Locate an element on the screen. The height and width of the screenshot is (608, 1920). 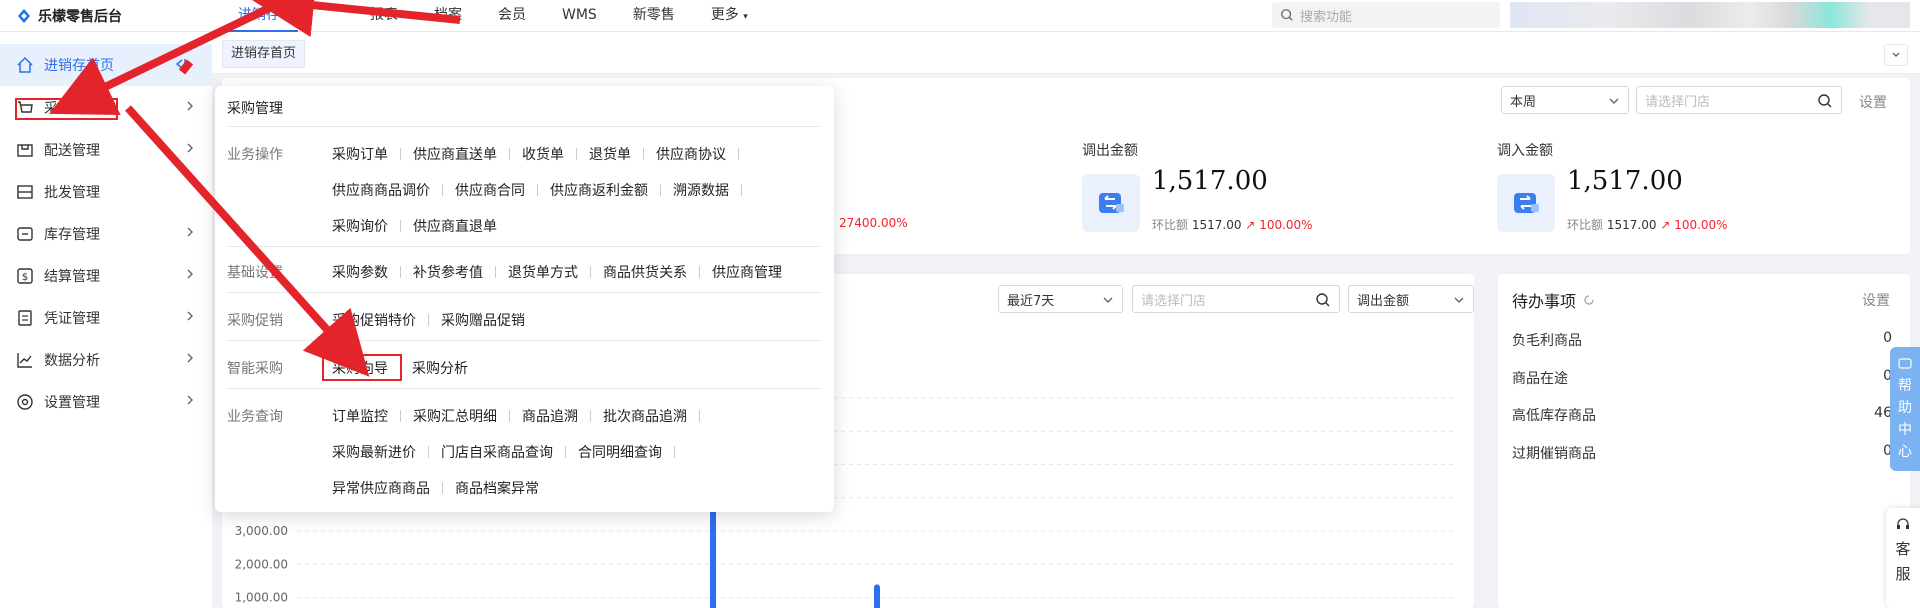
collapse-icon is located at coordinates (180, 64).